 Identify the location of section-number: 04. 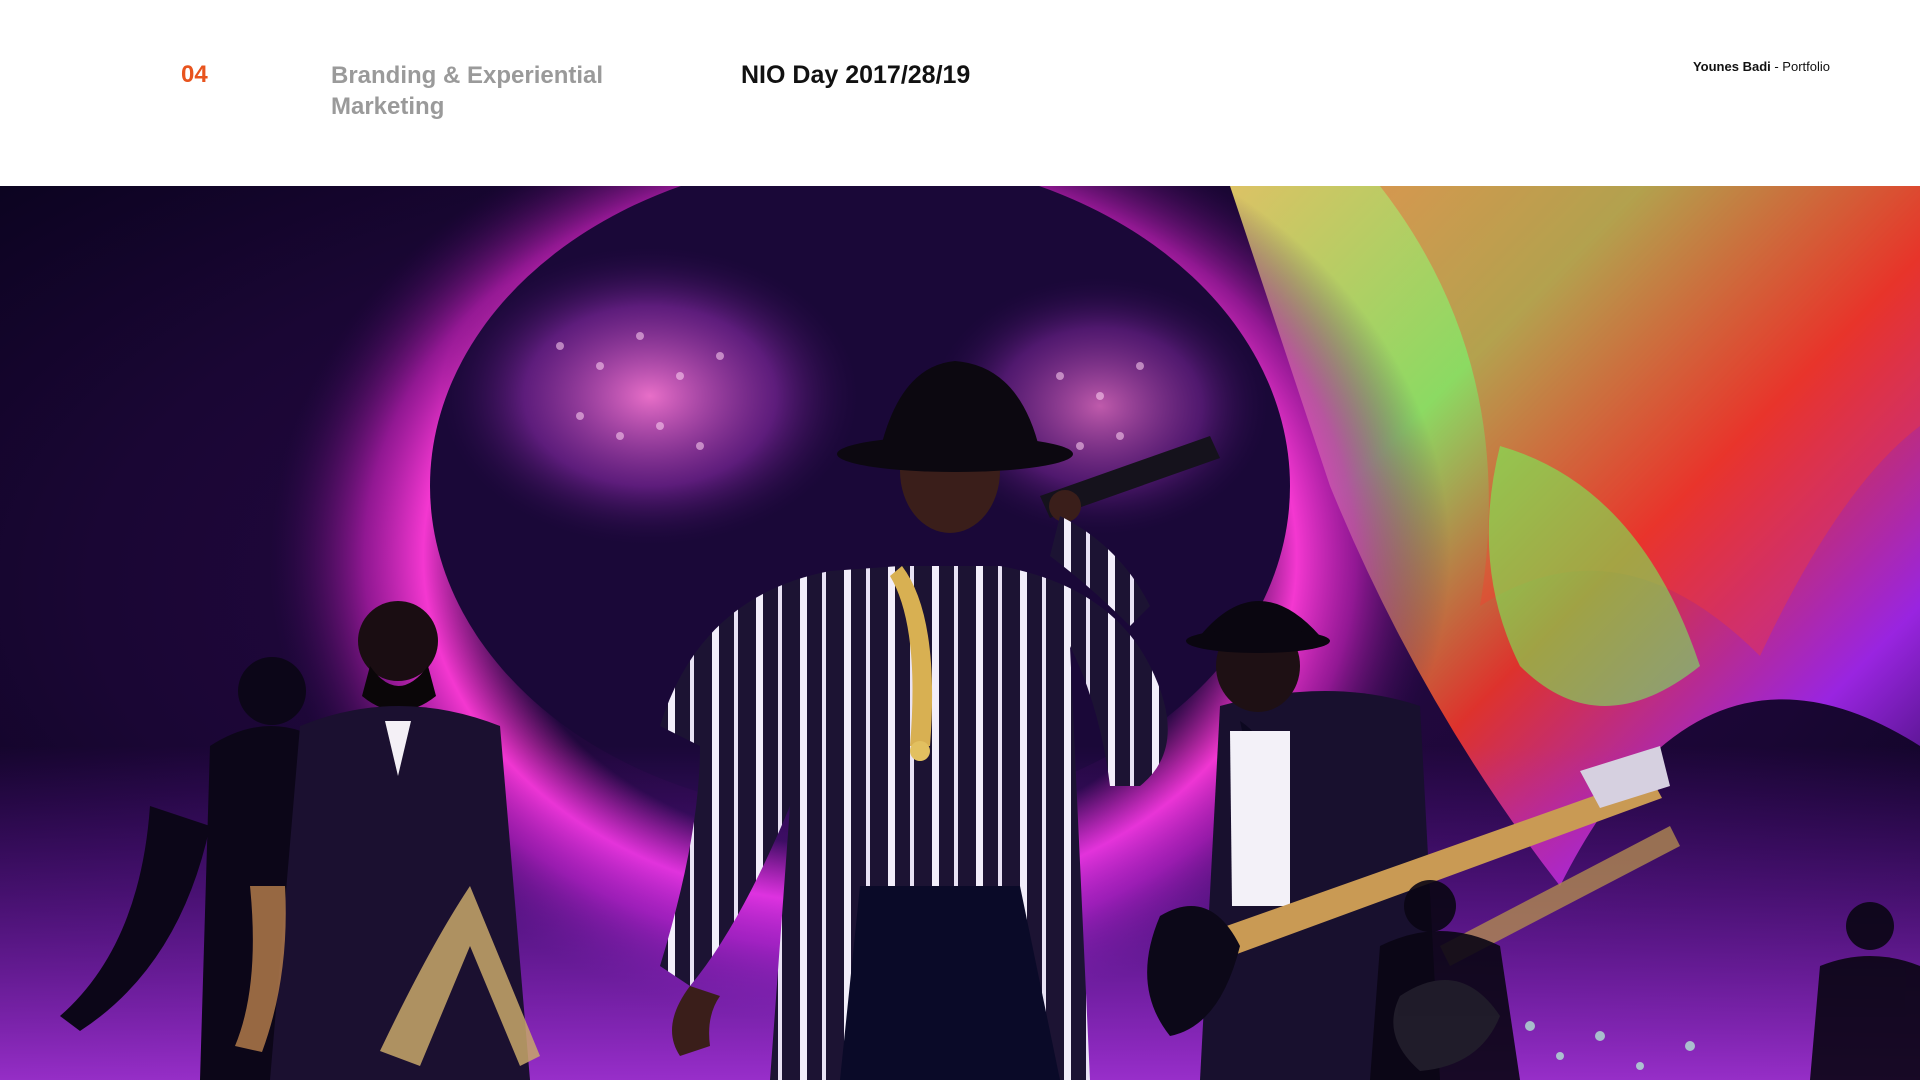
(194, 74).